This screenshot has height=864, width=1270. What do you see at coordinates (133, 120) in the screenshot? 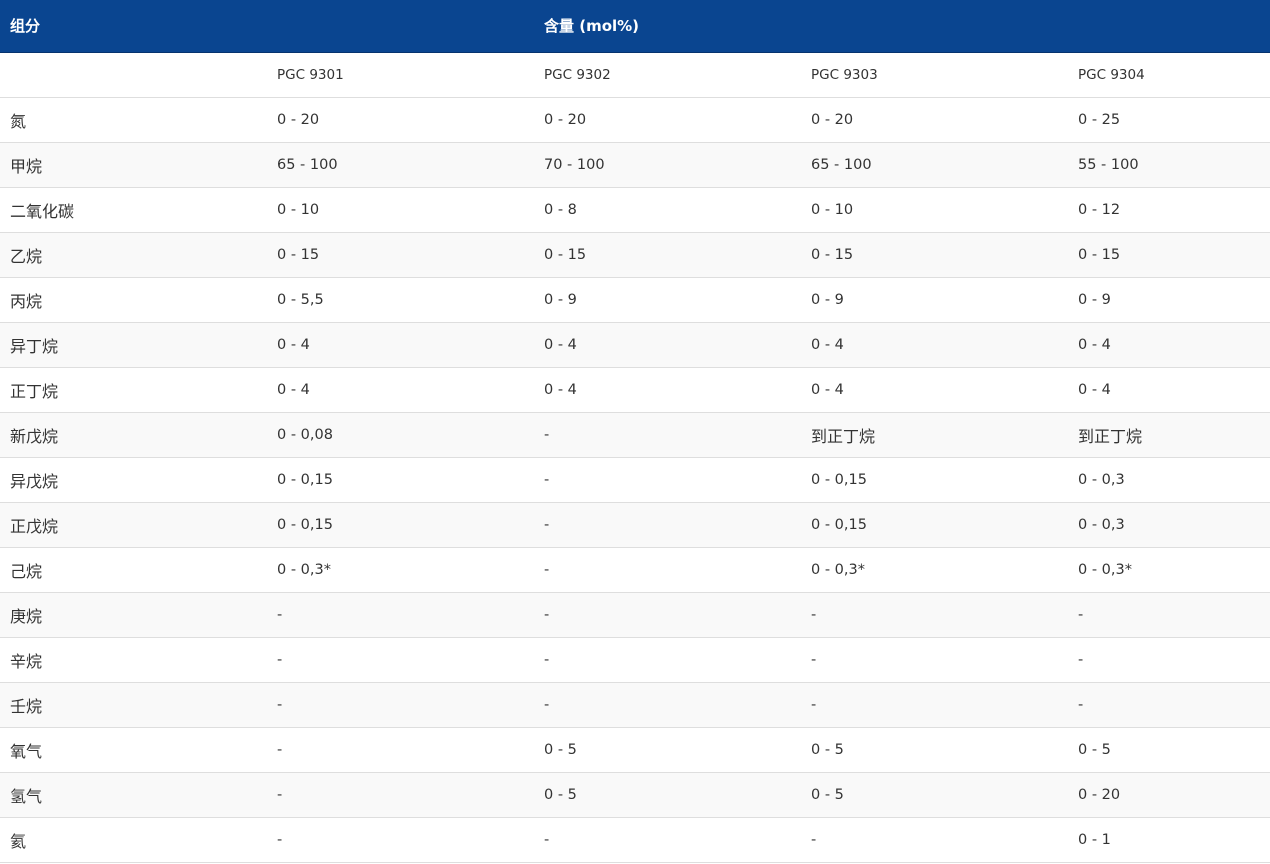
I see `component-cell: 氮` at bounding box center [133, 120].